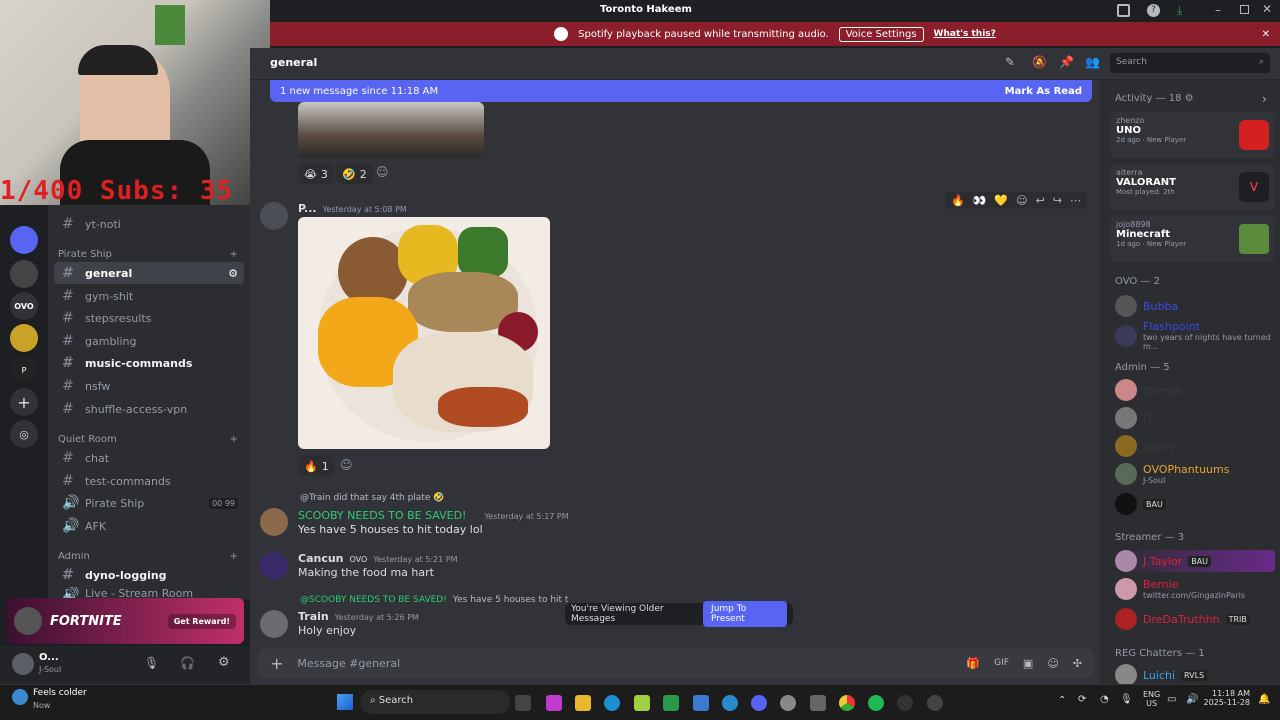 The height and width of the screenshot is (720, 1280). Describe the element at coordinates (149, 409) in the screenshot. I see `channel-shuffle-access-vpn: # shuffle-access-vpn` at that location.